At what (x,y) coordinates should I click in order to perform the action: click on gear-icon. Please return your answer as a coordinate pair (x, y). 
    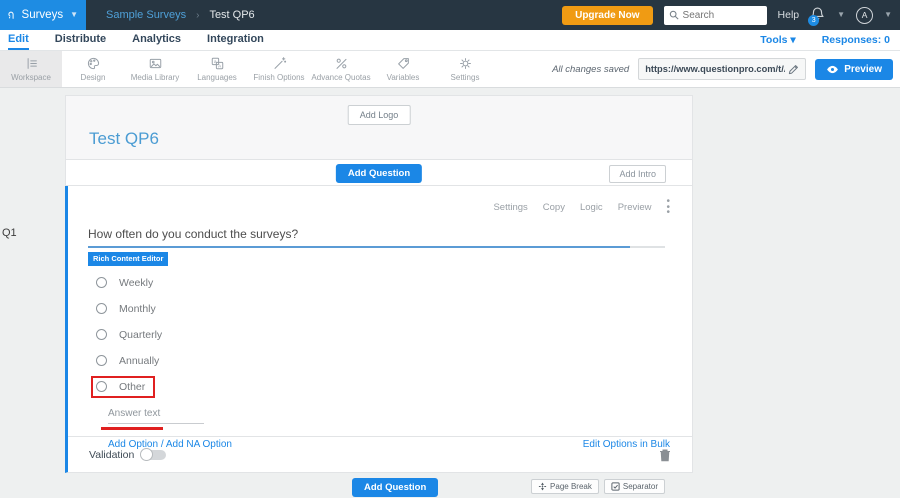
    Looking at the image, I should click on (465, 63).